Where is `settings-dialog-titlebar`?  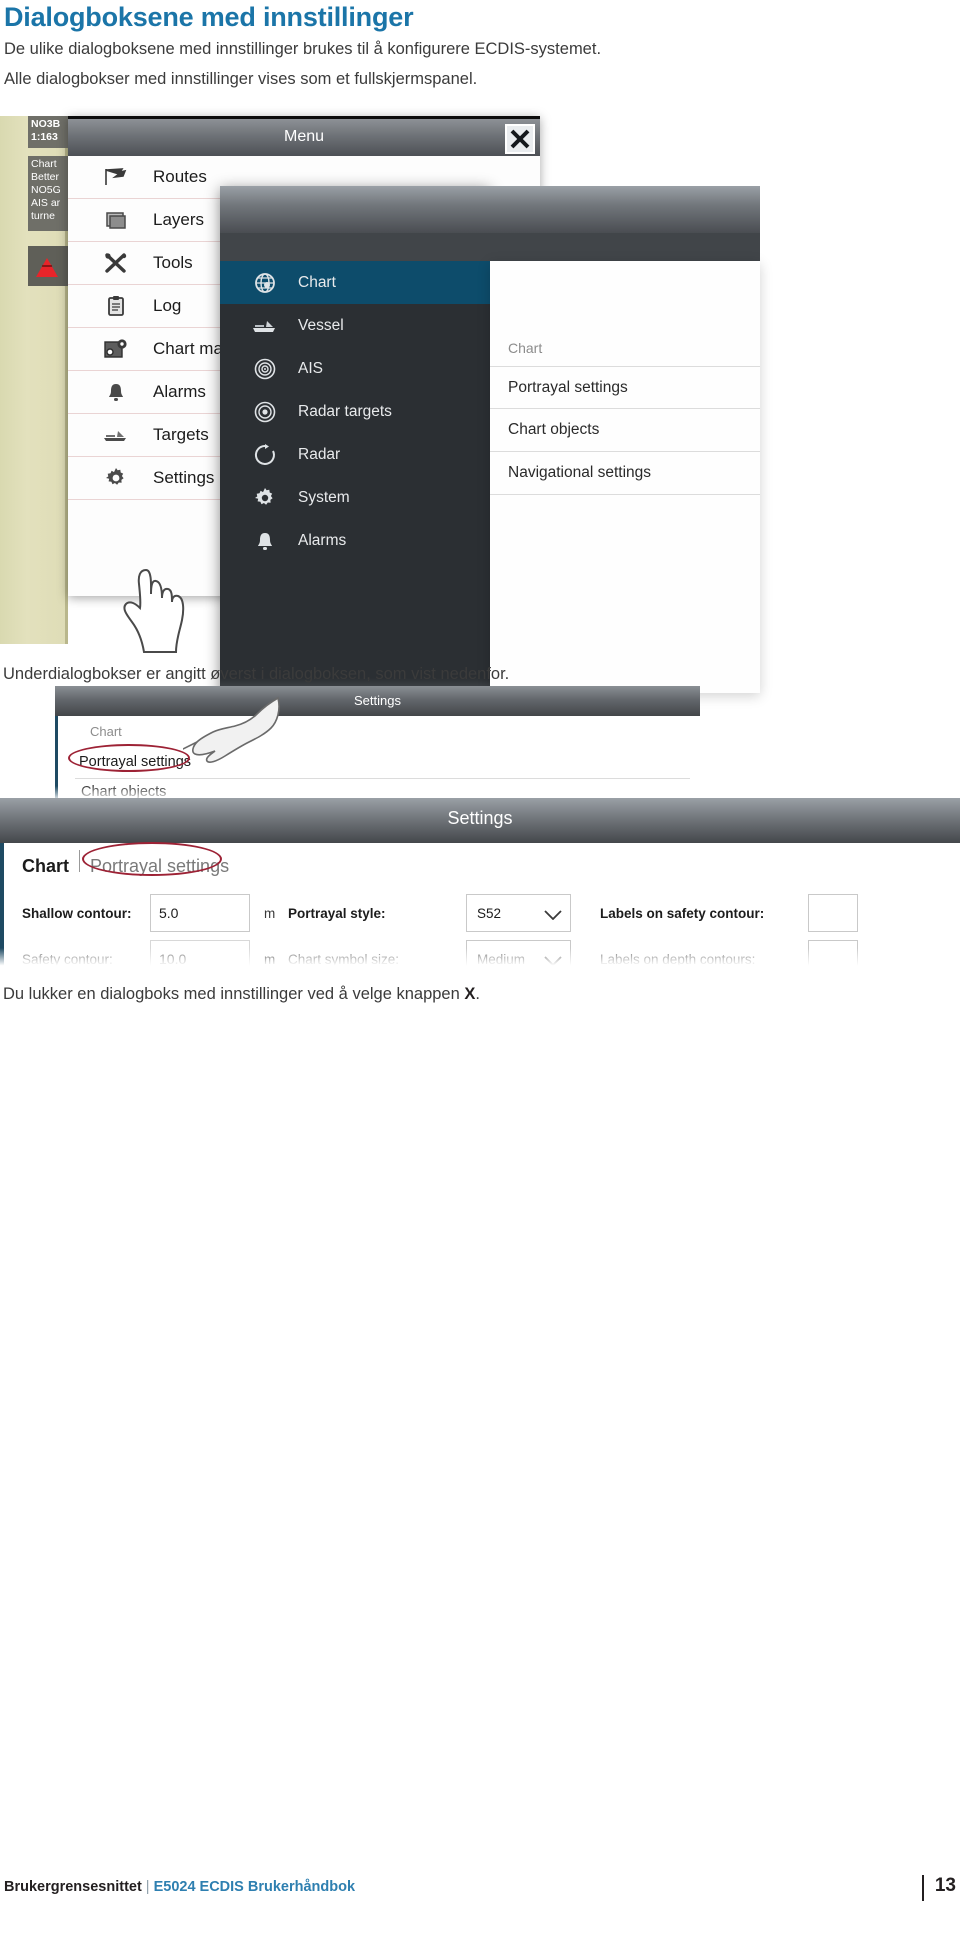 settings-dialog-titlebar is located at coordinates (490, 209).